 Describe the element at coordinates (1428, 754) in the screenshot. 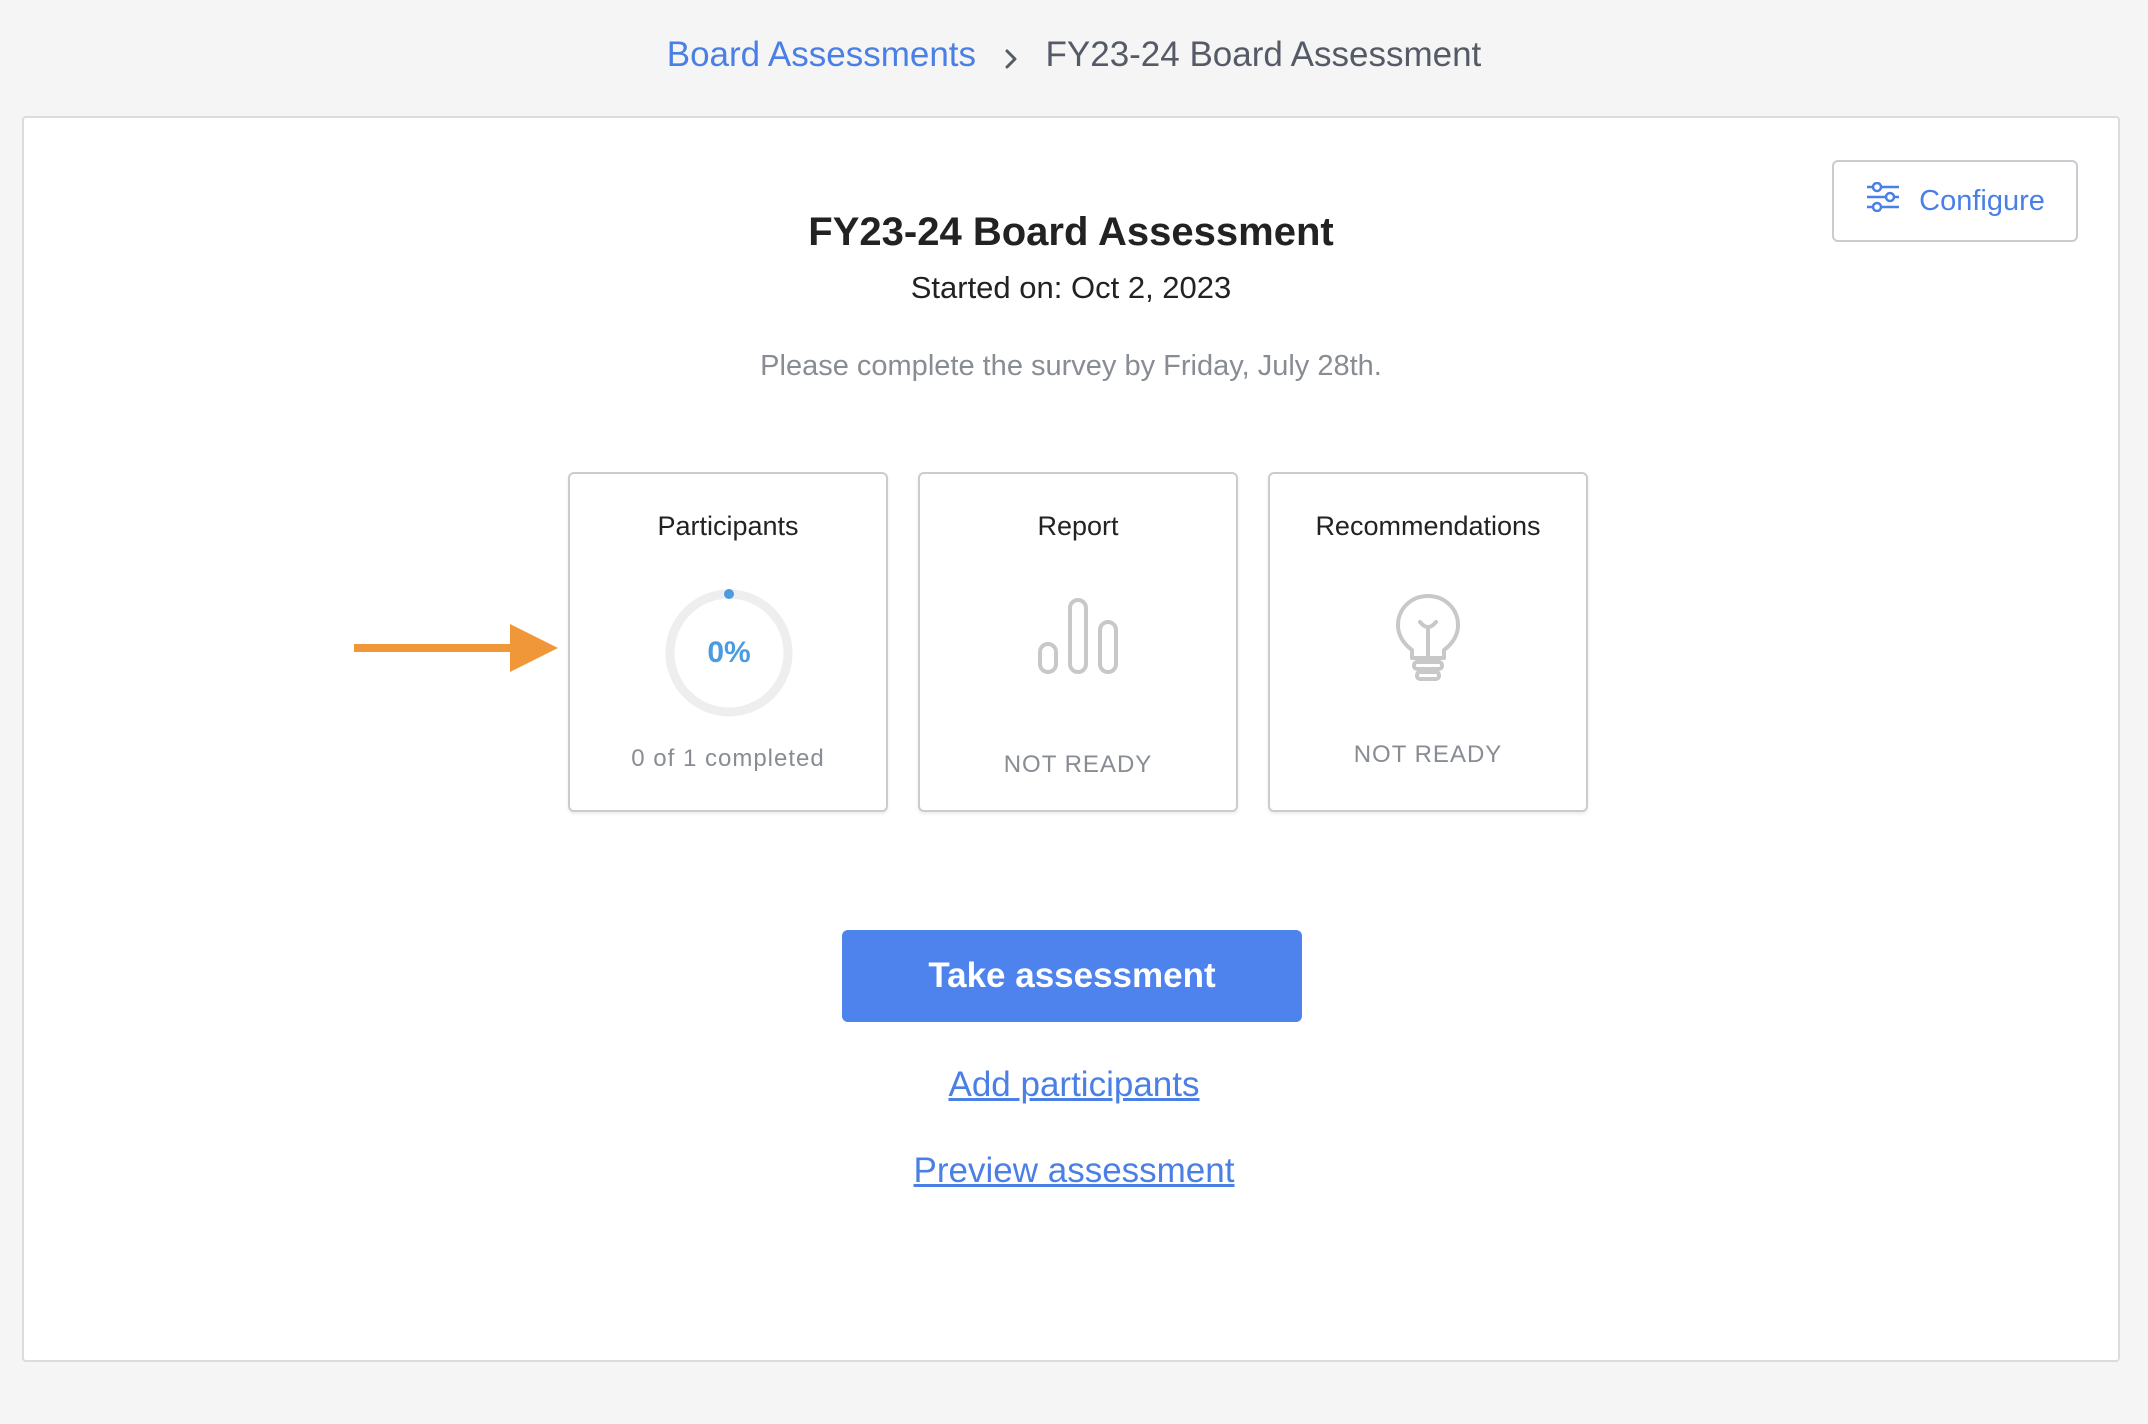

I see `recommendations-status: NOT READY` at that location.